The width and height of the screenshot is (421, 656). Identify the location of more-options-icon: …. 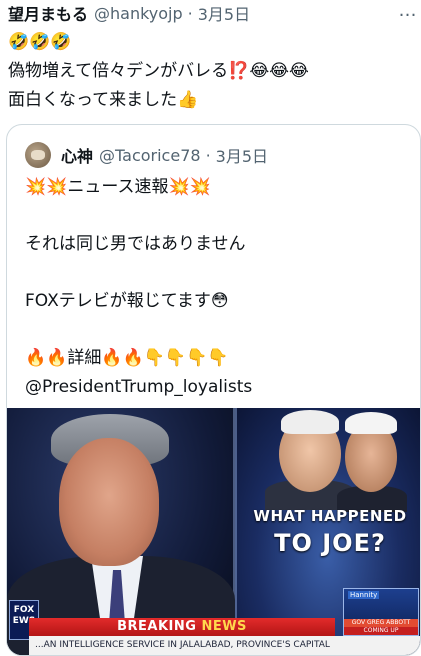
(408, 10).